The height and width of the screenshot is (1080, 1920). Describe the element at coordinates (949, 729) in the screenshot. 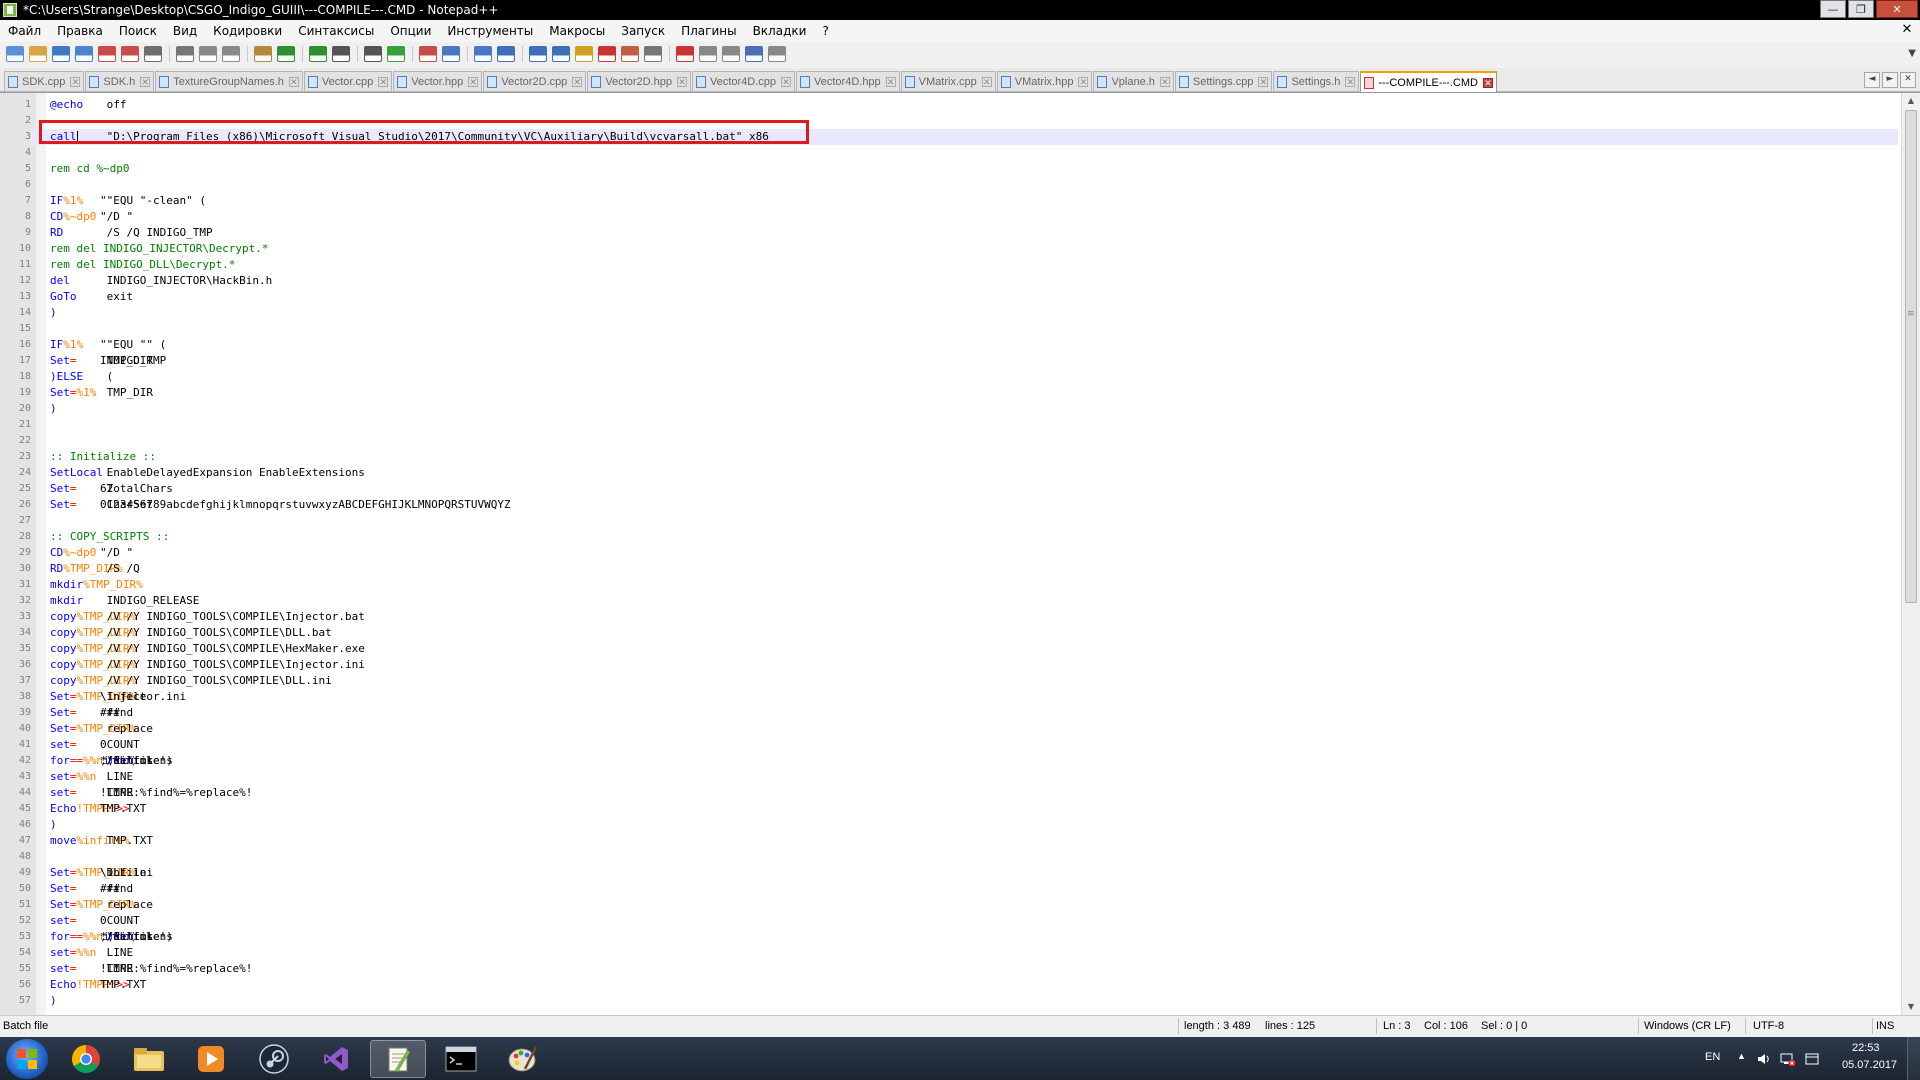

I see `code-line: 40 Set replace =%TMP_DIR%` at that location.